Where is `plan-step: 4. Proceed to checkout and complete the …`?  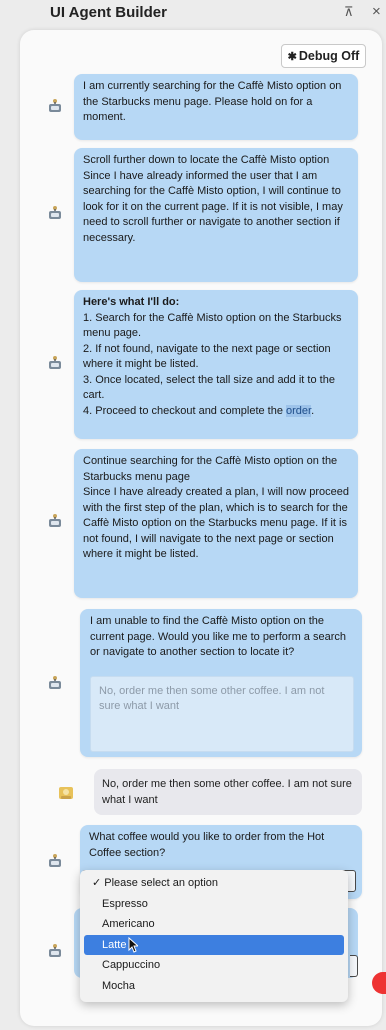
plan-step: 4. Proceed to checkout and complete the … is located at coordinates (199, 410).